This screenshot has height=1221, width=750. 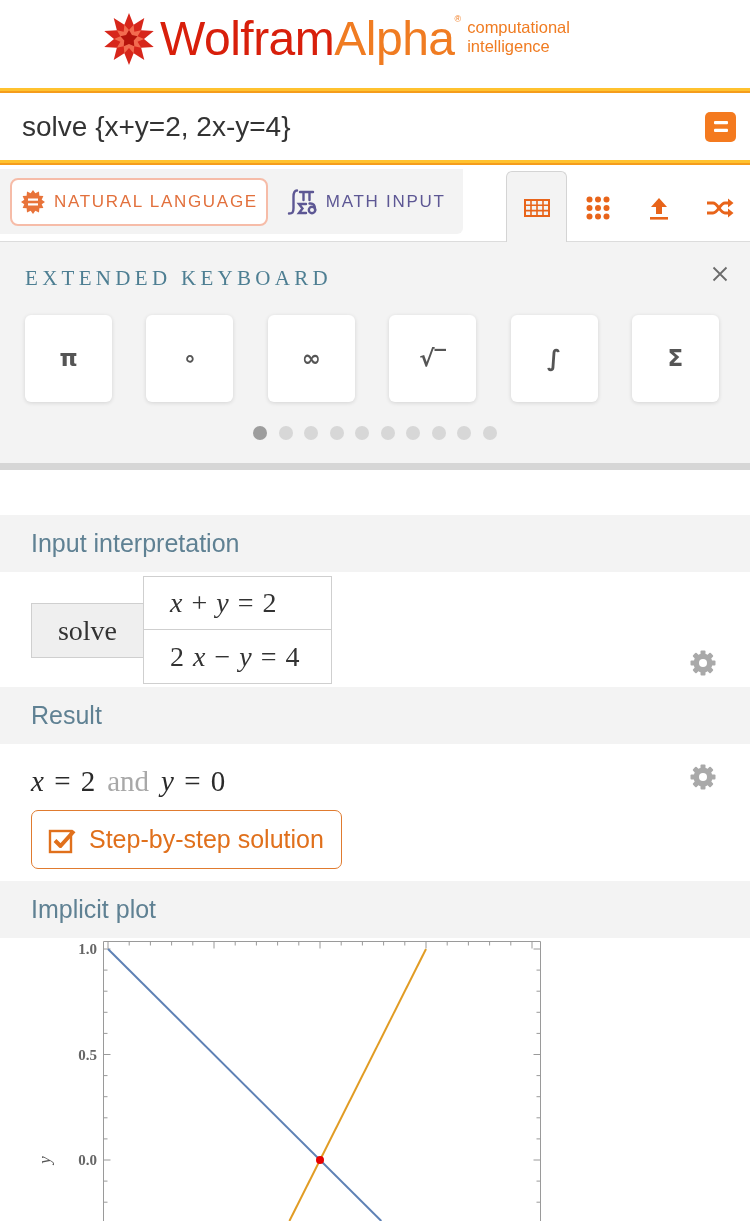 I want to click on logo-wordmark: WolframAlpha®, so click(x=311, y=39).